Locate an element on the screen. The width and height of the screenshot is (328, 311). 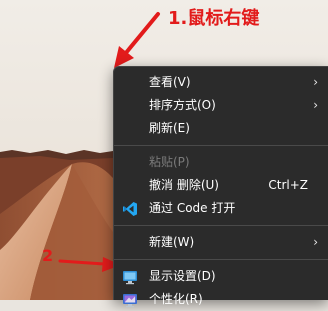
display-settings-icon is located at coordinates (130, 278).